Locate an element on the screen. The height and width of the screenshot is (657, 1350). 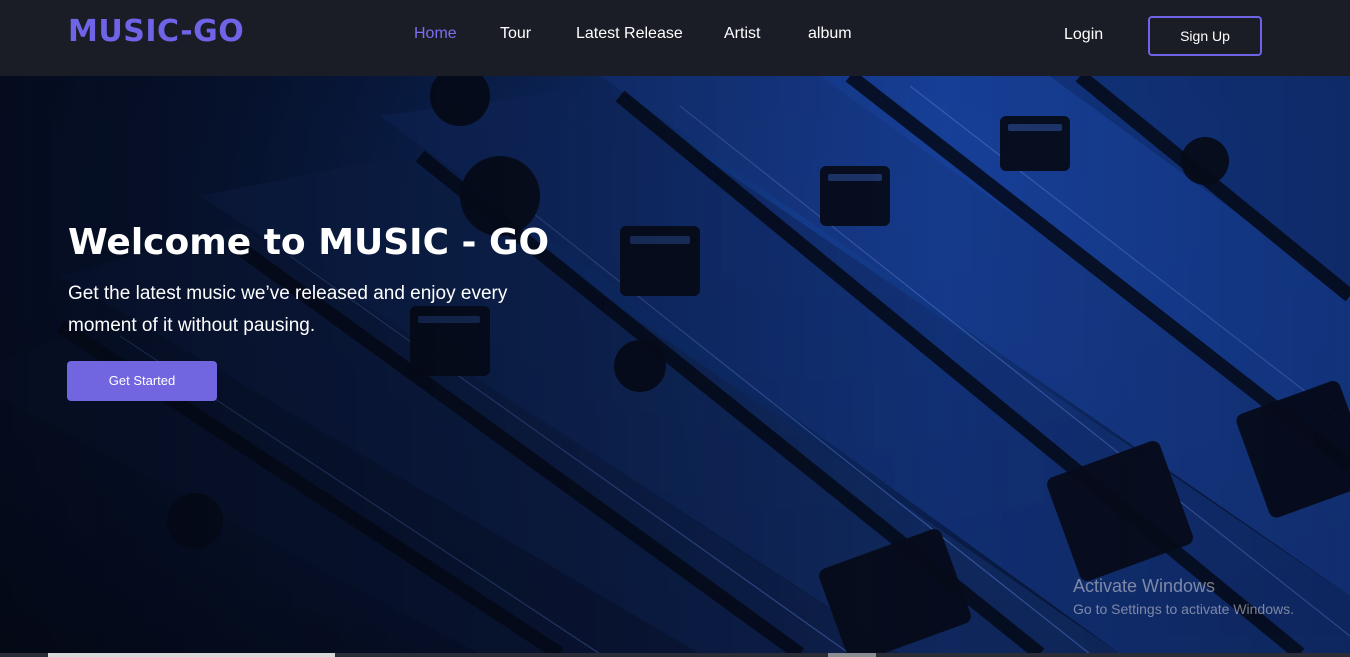
horizontal-scrollbar is located at coordinates (675, 655).